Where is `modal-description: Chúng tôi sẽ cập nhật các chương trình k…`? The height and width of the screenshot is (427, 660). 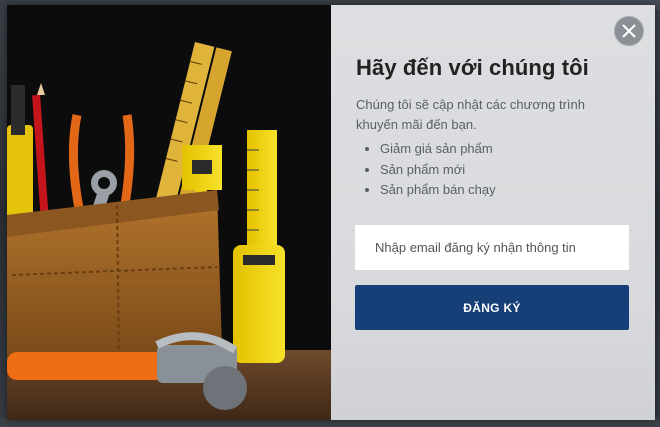 modal-description: Chúng tôi sẽ cập nhật các chương trình k… is located at coordinates (470, 114).